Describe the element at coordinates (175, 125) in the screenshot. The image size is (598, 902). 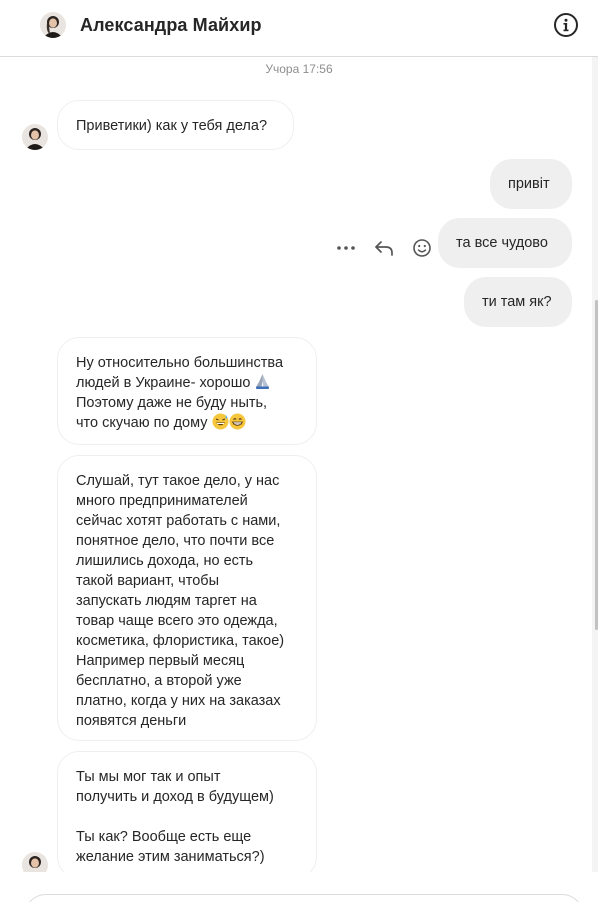
I see `message-bubble-incoming: Приветики) как у тебя дела?` at that location.